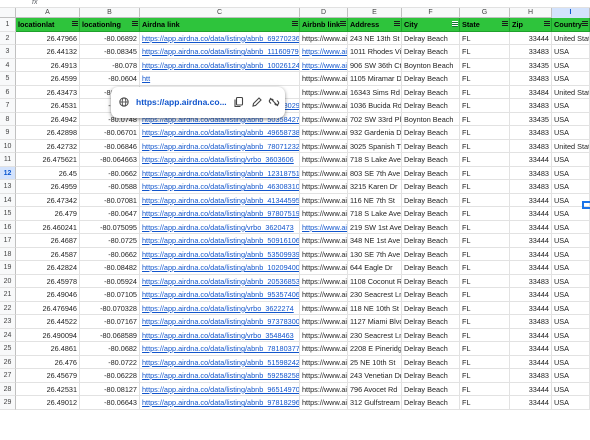 The width and height of the screenshot is (590, 440). I want to click on unlink-icon, so click(274, 102).